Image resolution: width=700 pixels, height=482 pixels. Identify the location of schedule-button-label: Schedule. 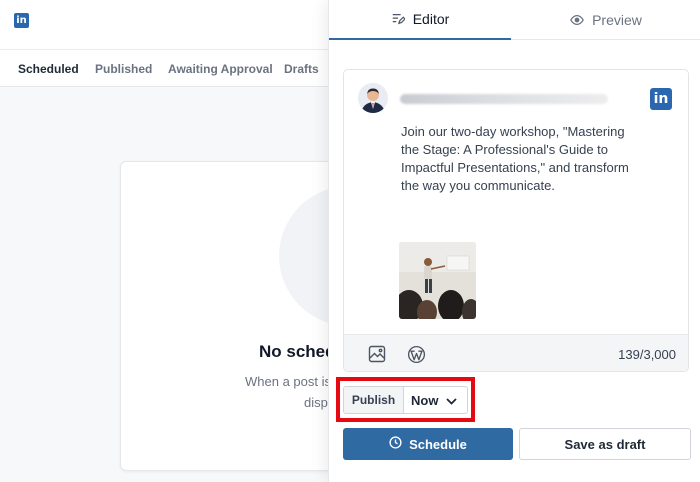
(438, 444).